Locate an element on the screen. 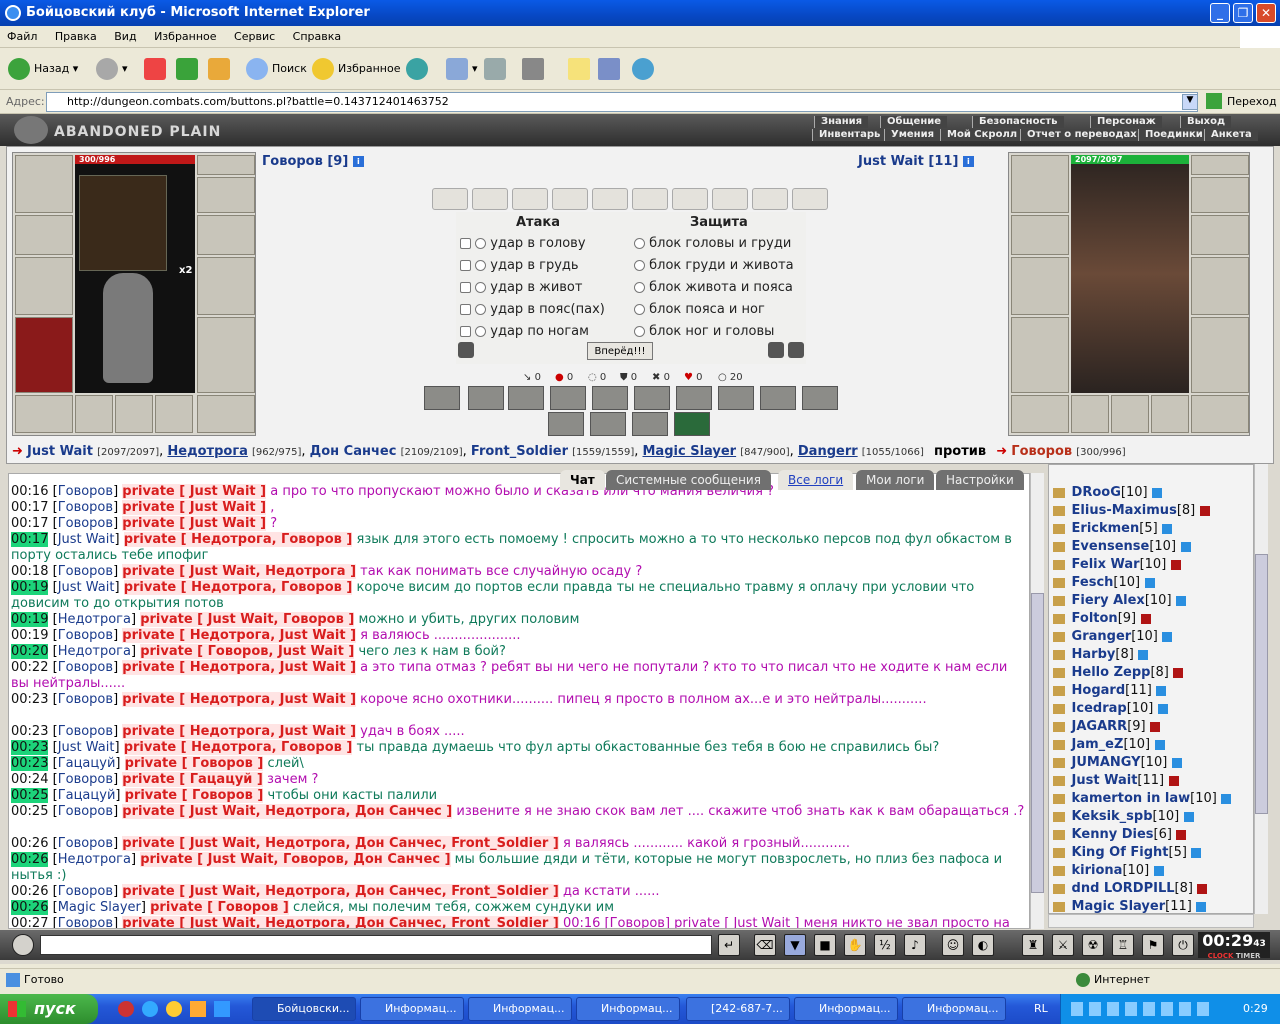 Image resolution: width=1280 pixels, height=1024 pixels. nav-knowledge: Знания is located at coordinates (841, 122).